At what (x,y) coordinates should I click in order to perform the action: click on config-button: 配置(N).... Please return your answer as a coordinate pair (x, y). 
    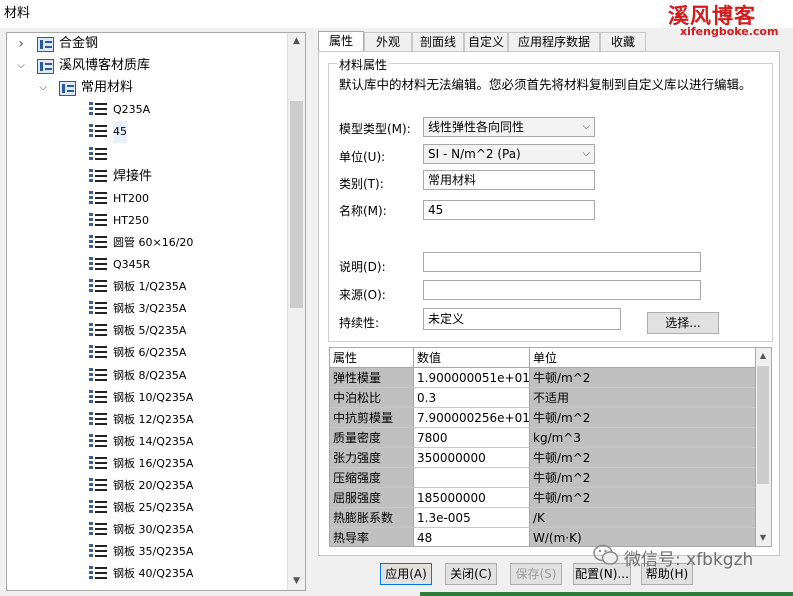
    Looking at the image, I should click on (602, 574).